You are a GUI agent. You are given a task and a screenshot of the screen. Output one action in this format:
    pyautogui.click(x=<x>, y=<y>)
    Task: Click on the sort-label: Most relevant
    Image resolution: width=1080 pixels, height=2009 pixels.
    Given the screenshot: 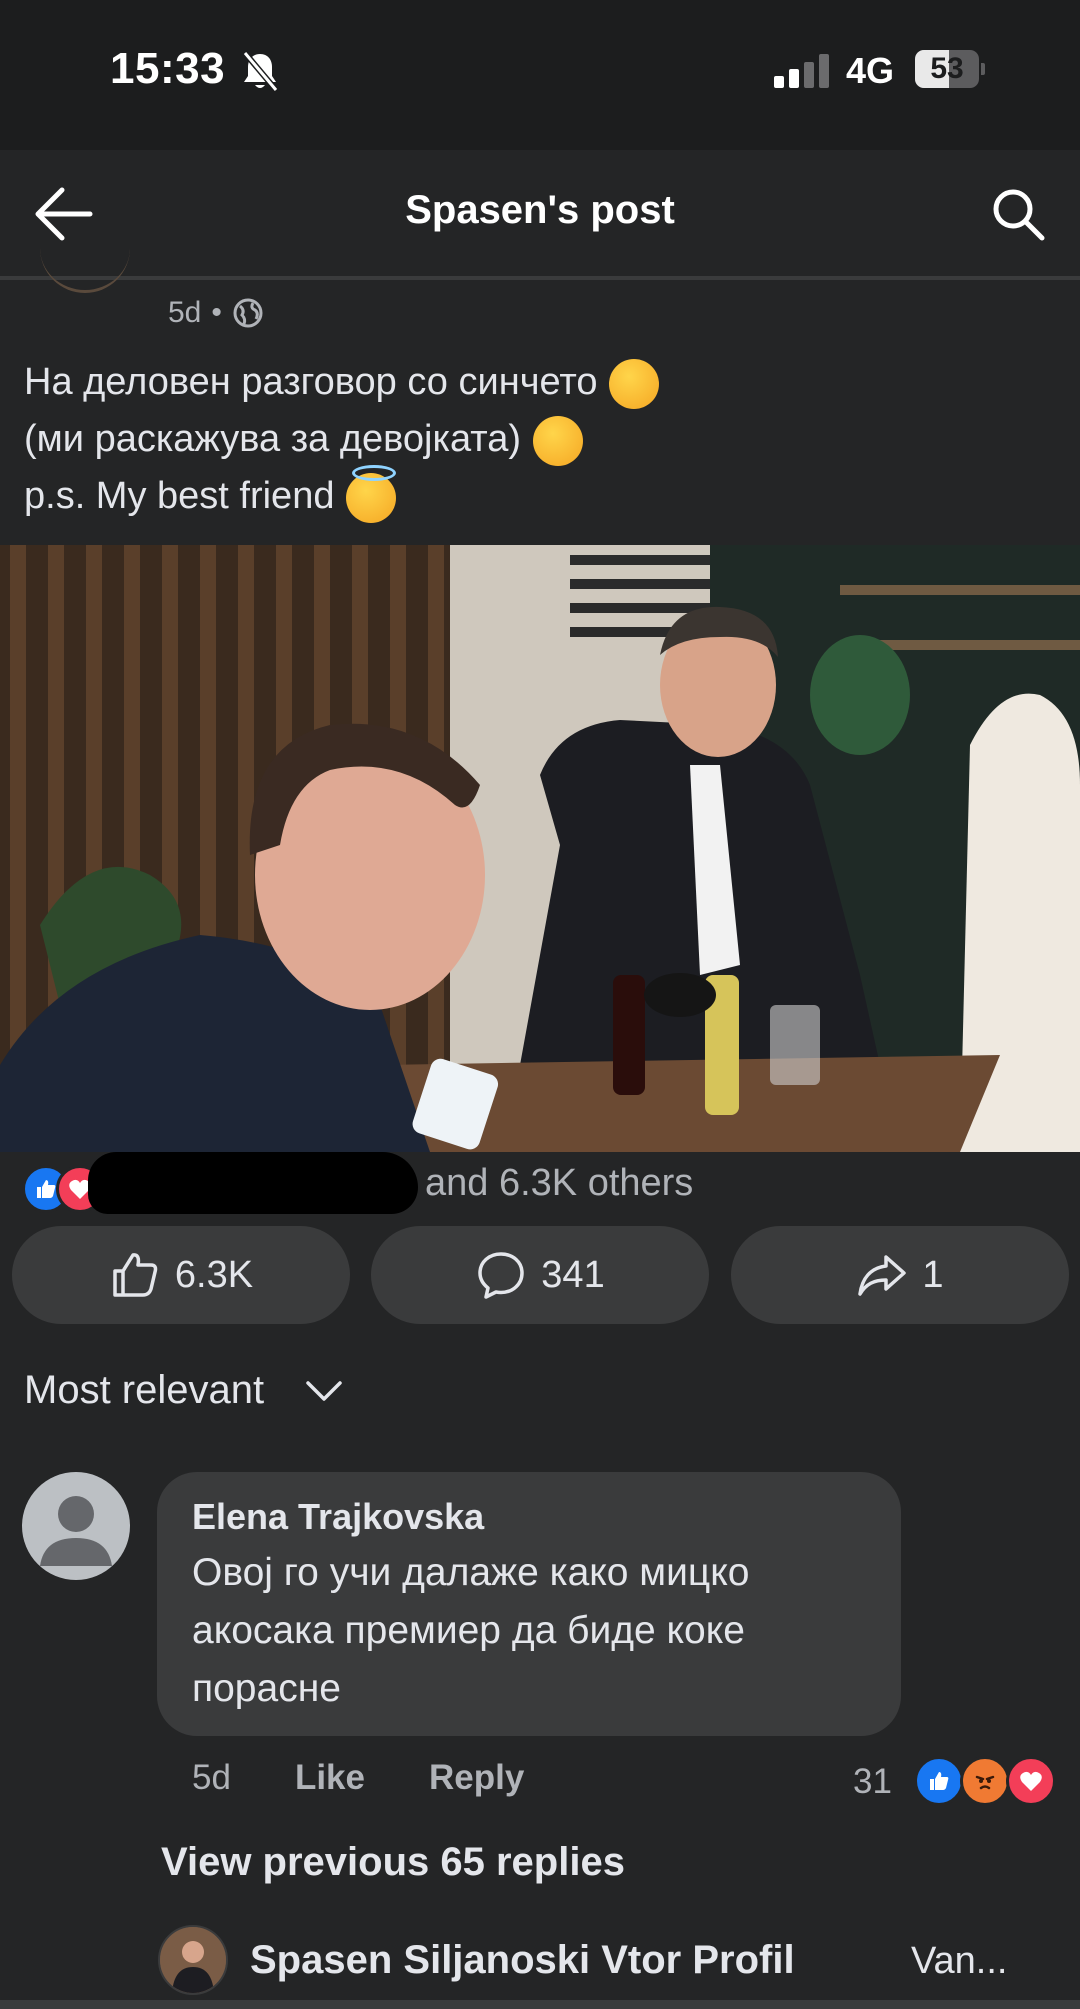 What is the action you would take?
    pyautogui.click(x=144, y=1390)
    